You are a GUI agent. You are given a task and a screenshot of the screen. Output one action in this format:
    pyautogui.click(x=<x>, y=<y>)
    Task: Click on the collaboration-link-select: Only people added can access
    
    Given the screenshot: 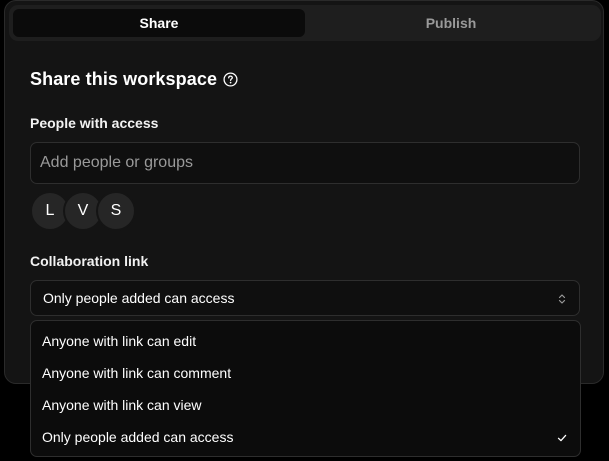 What is the action you would take?
    pyautogui.click(x=305, y=298)
    